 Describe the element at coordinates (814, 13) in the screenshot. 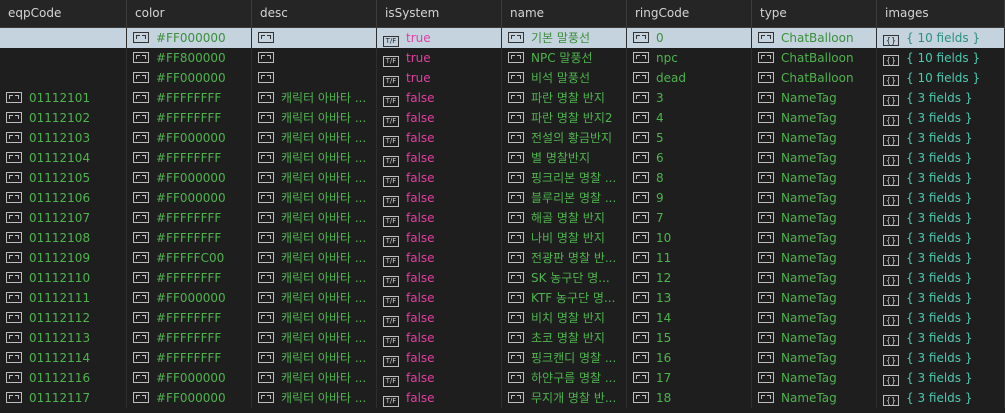

I see `column-header-type: type` at that location.